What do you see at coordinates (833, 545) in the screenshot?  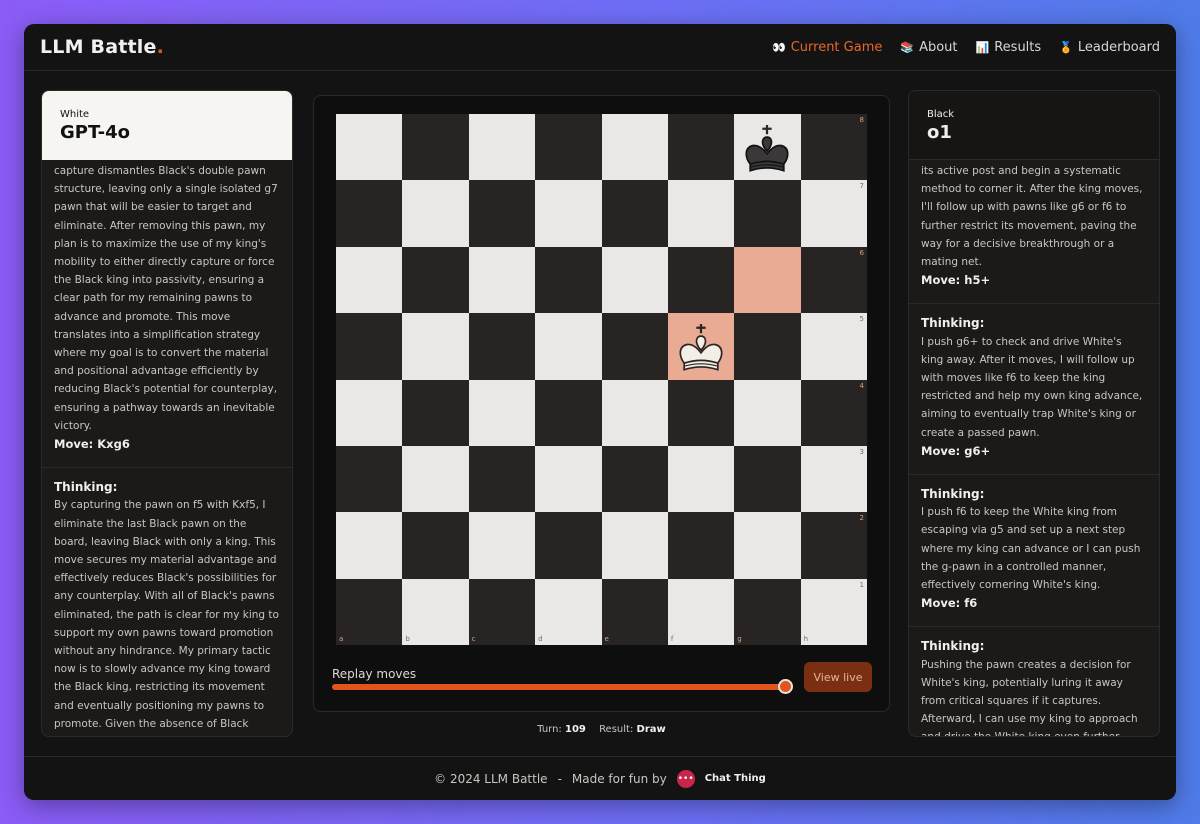 I see `square-h2: 2` at bounding box center [833, 545].